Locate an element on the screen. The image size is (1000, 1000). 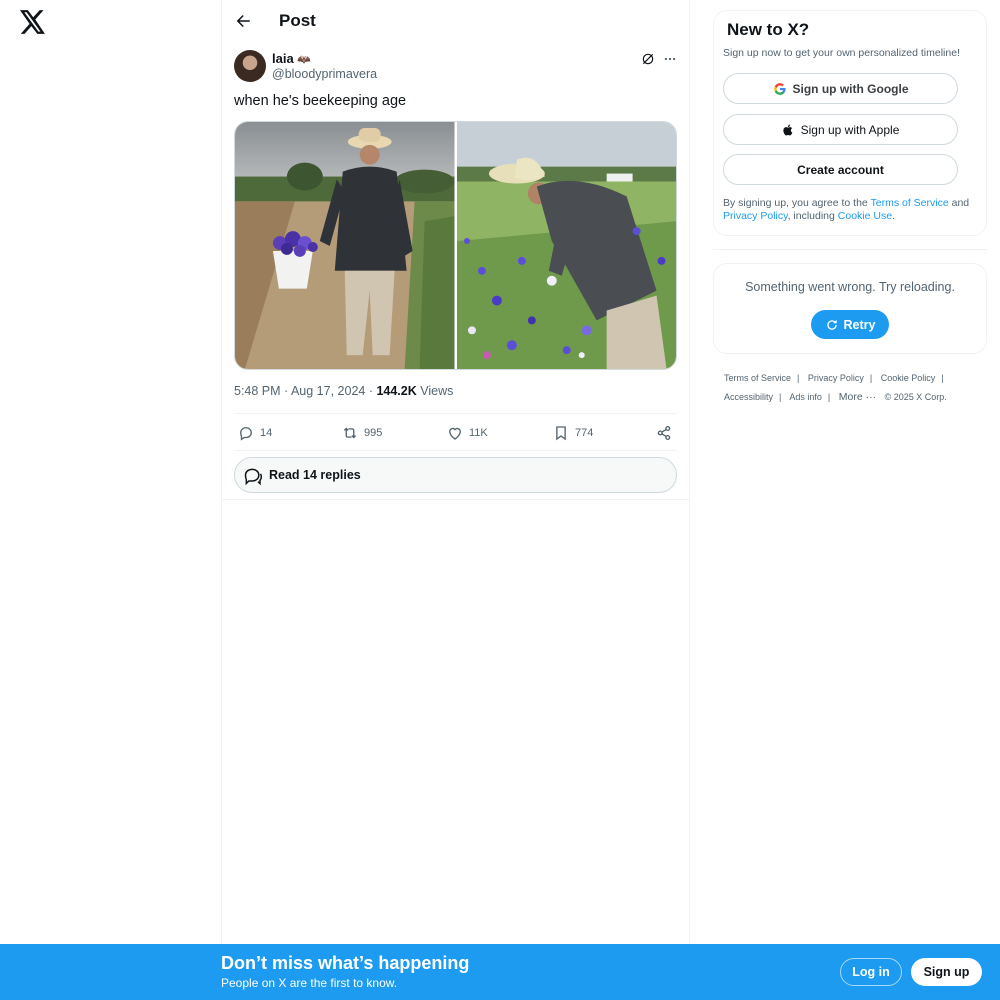
post-text: when he's beekeeping age is located at coordinates (320, 101).